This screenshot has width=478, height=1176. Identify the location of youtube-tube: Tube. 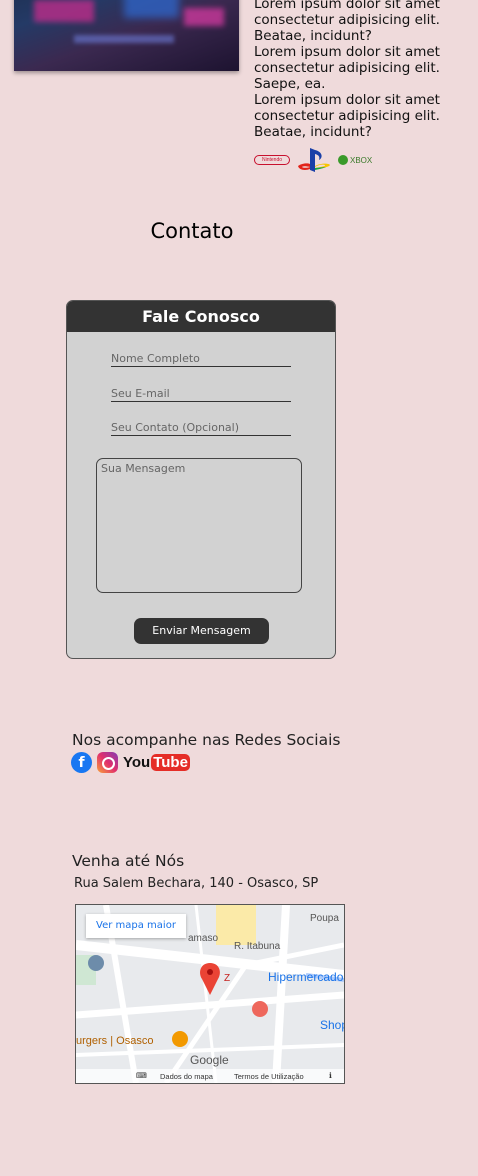
(170, 762).